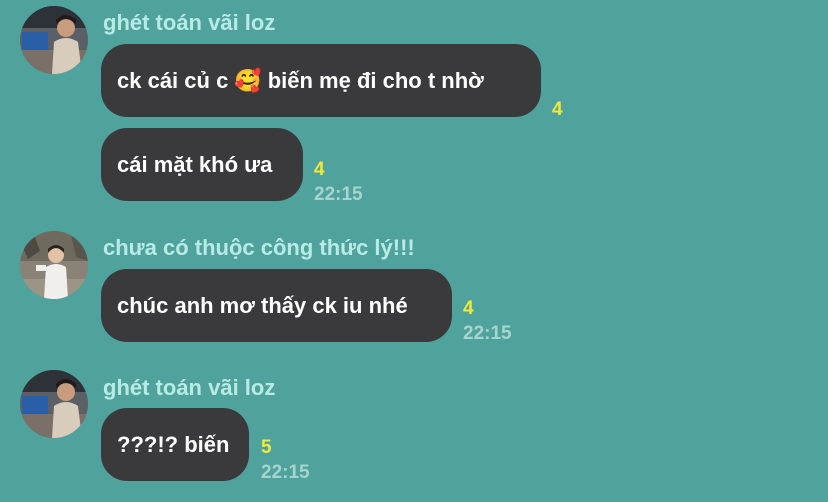  What do you see at coordinates (266, 447) in the screenshot?
I see `read-count: 5` at bounding box center [266, 447].